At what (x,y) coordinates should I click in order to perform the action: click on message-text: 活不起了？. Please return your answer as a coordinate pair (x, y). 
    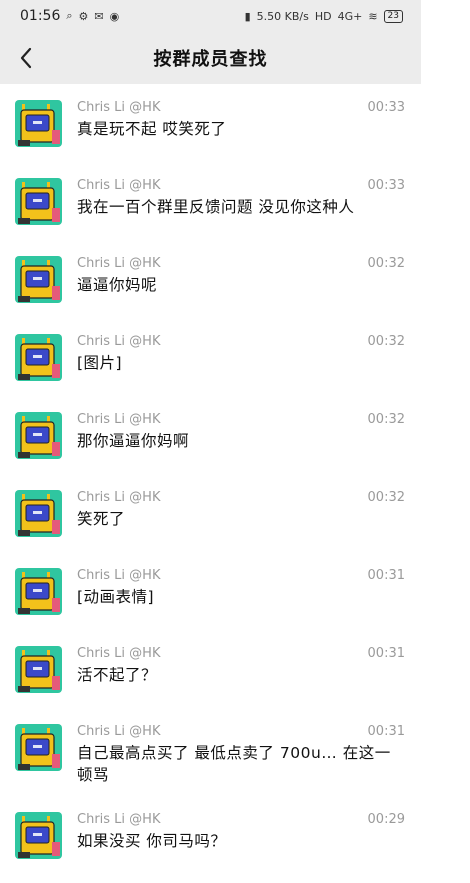
    Looking at the image, I should click on (117, 675).